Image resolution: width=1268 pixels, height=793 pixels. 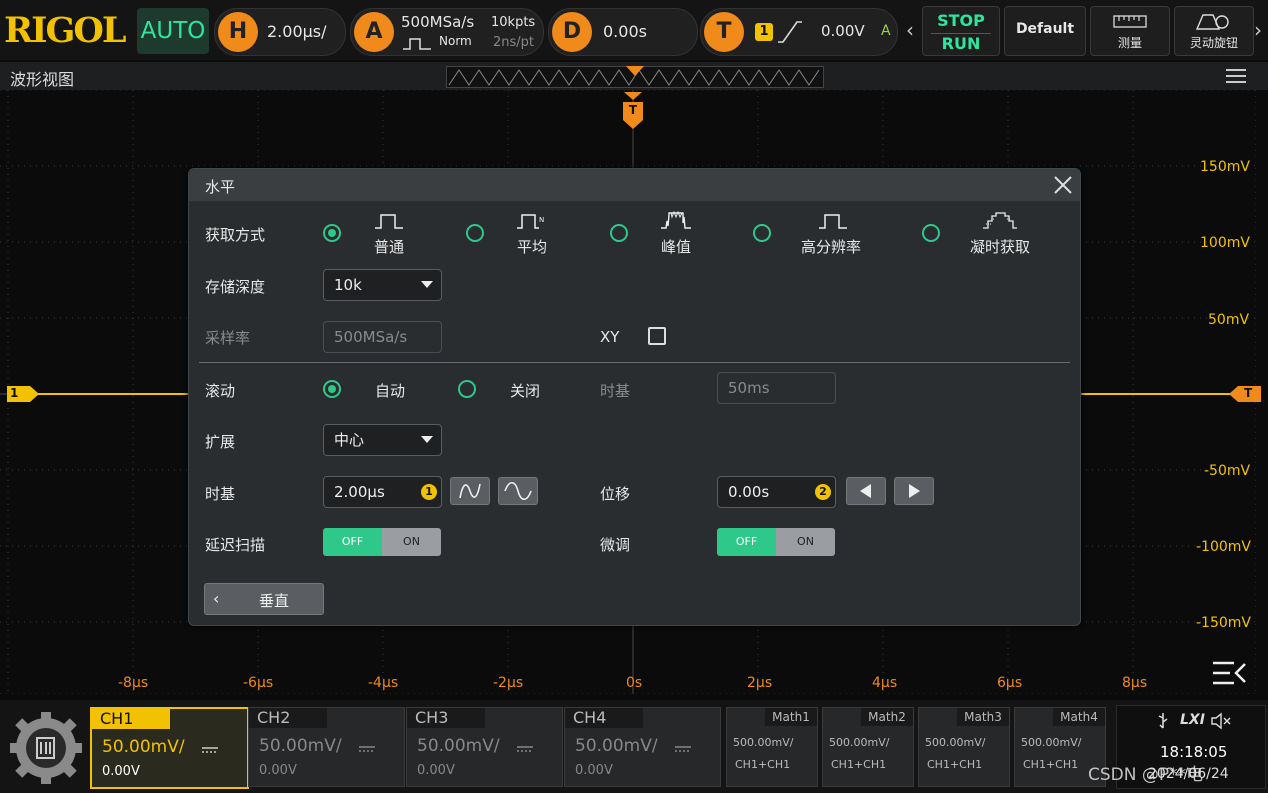 I want to click on acq-normal-radio, so click(x=332, y=233).